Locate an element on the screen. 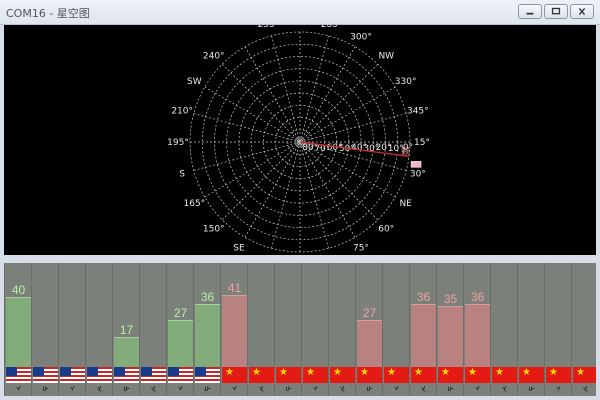  satellite-marker: 颗 is located at coordinates (405, 151).